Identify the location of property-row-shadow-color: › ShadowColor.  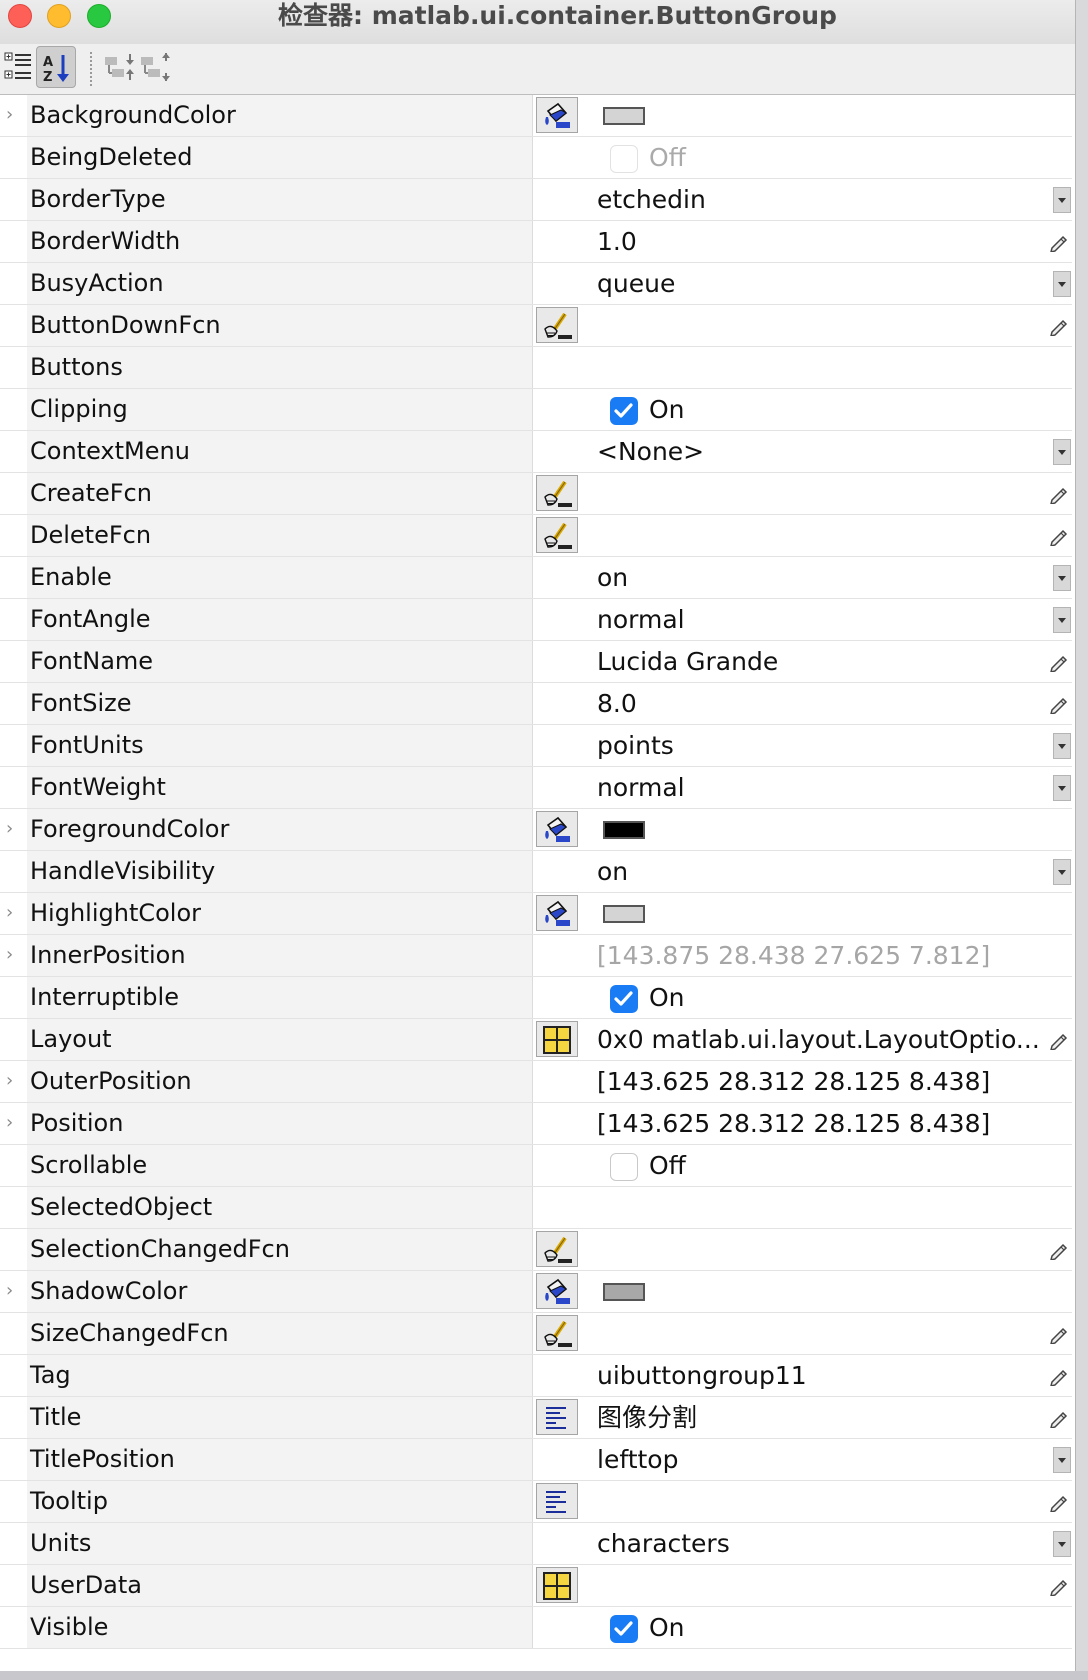
(536, 1292).